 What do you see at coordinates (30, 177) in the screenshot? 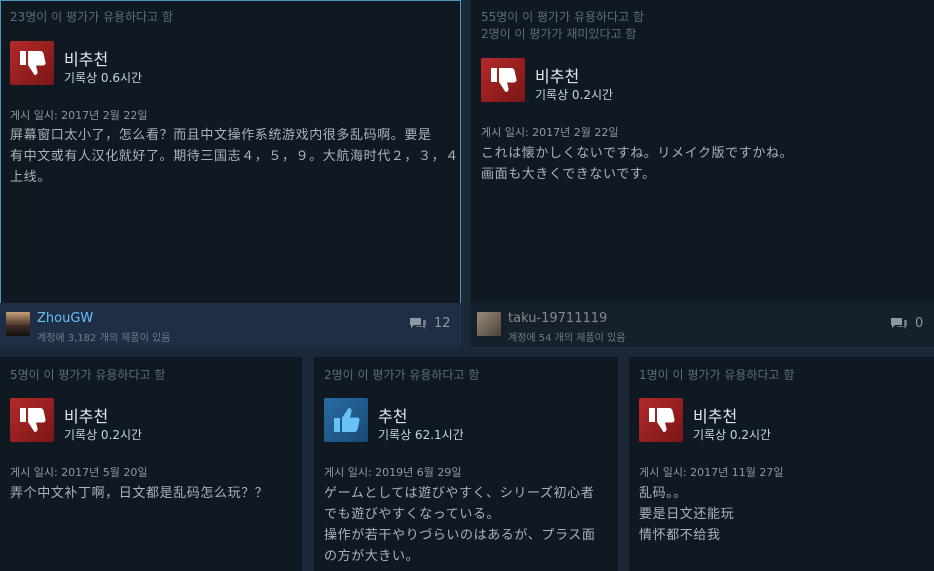
I see `review-text-line: 上线。` at bounding box center [30, 177].